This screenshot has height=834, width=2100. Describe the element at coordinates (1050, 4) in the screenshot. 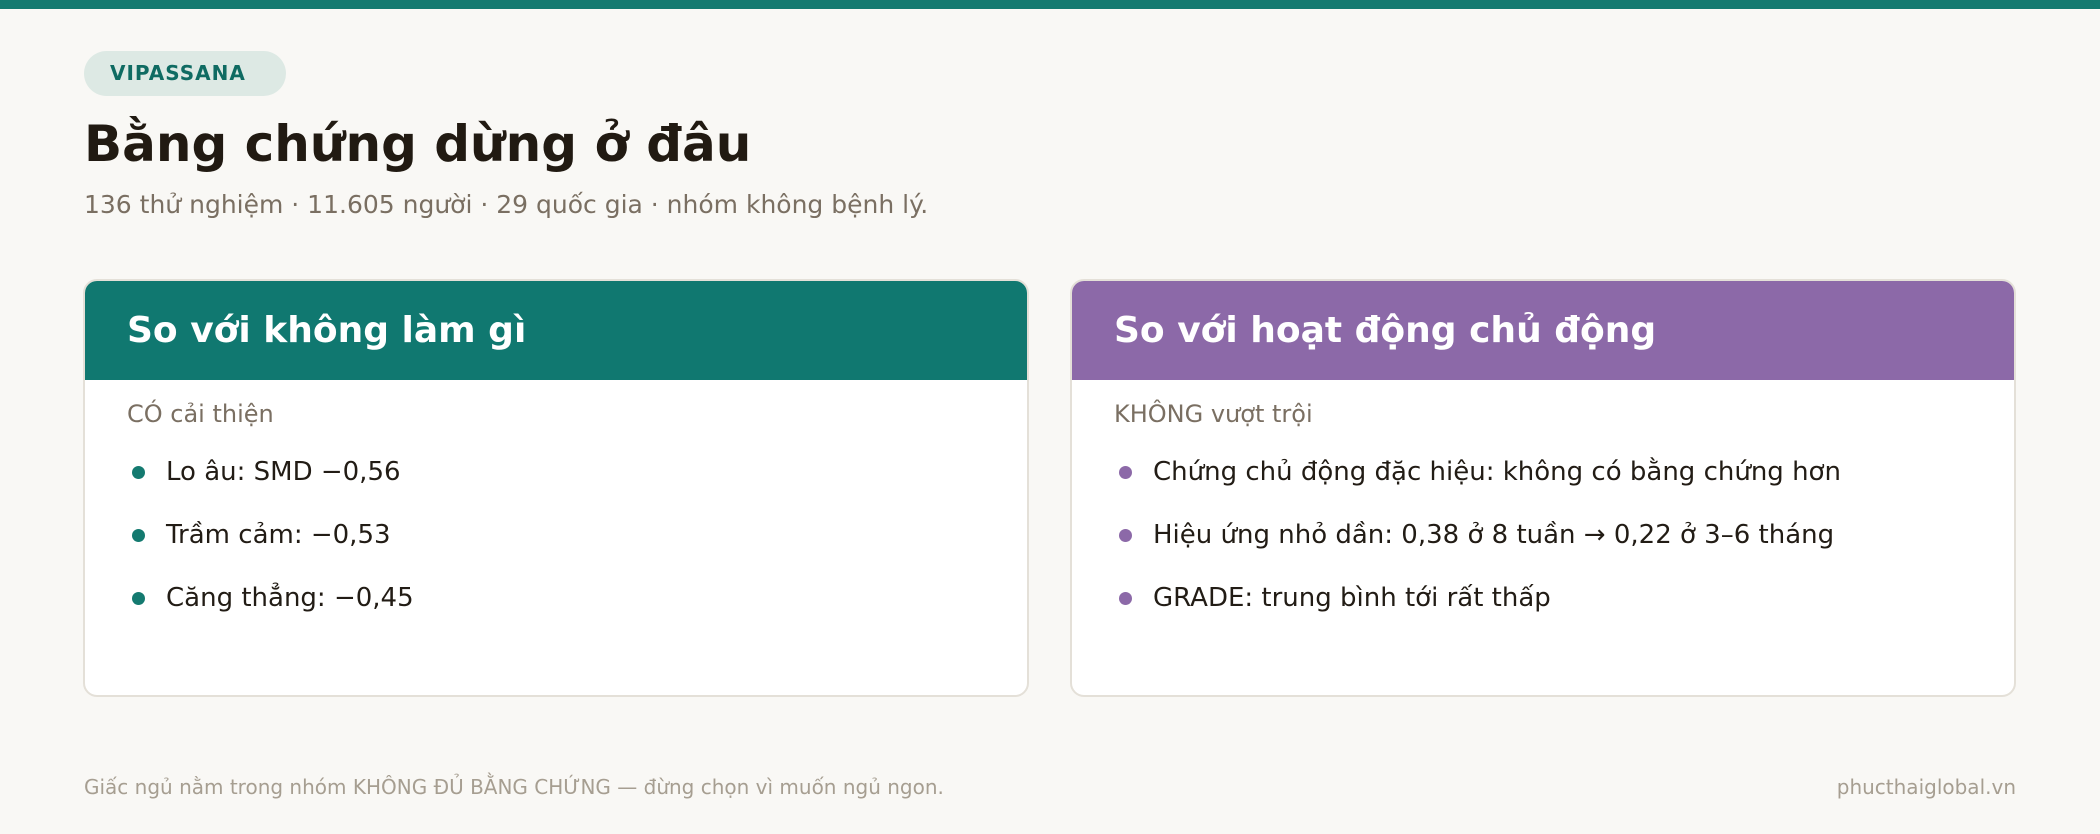

I see `top-accent-bar` at that location.